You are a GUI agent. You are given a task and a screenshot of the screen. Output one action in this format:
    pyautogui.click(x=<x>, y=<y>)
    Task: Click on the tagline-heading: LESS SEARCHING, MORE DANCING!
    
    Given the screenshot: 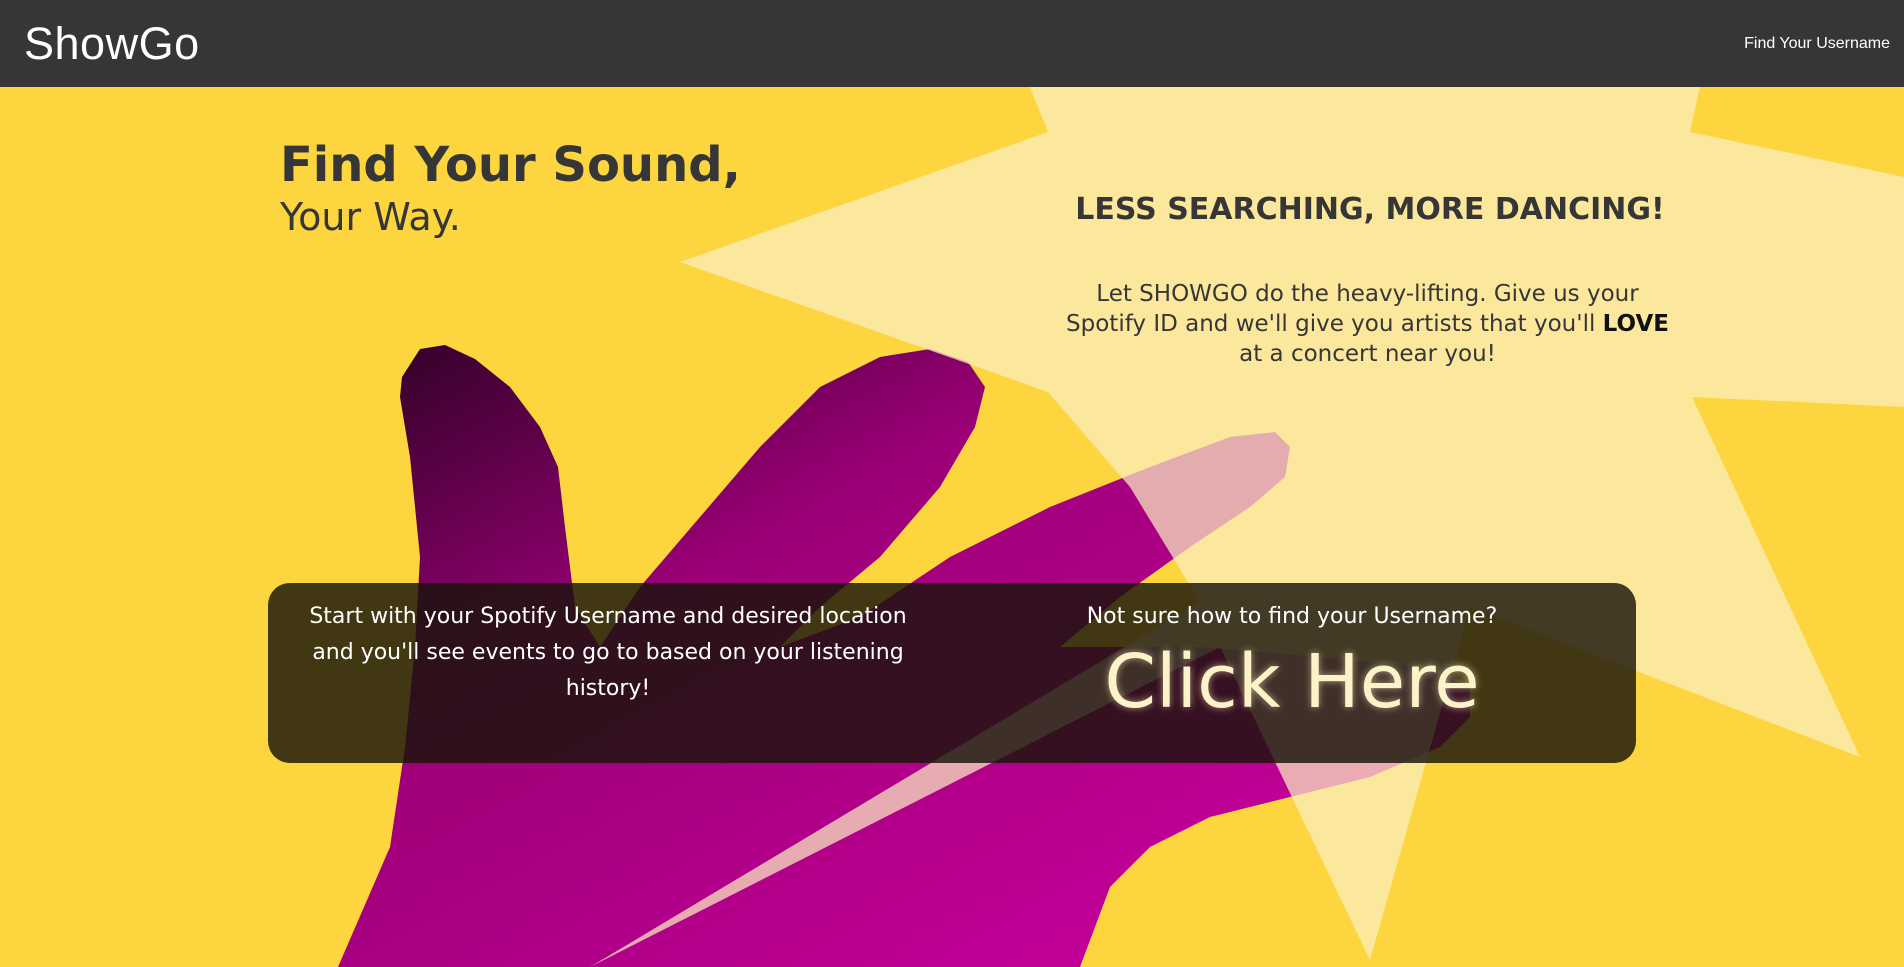 What is the action you would take?
    pyautogui.click(x=1370, y=209)
    